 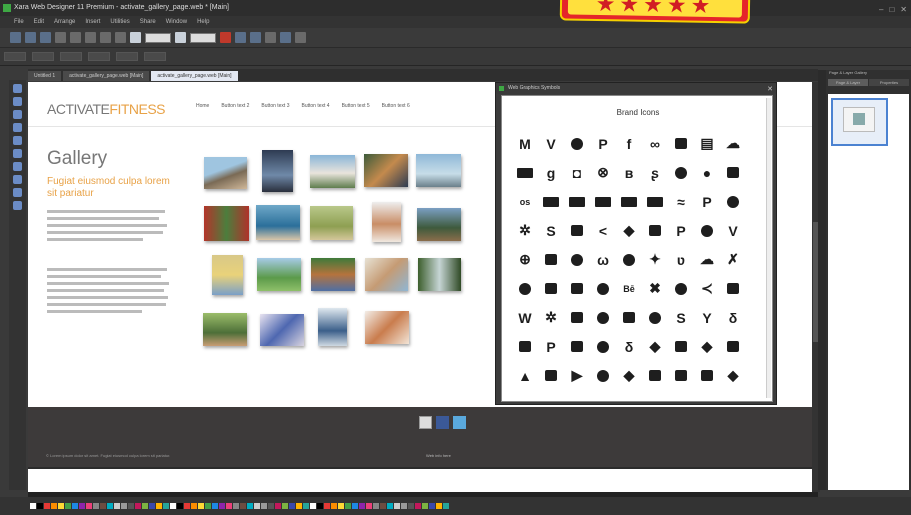 I want to click on paypal-icon: P, so click(x=707, y=201).